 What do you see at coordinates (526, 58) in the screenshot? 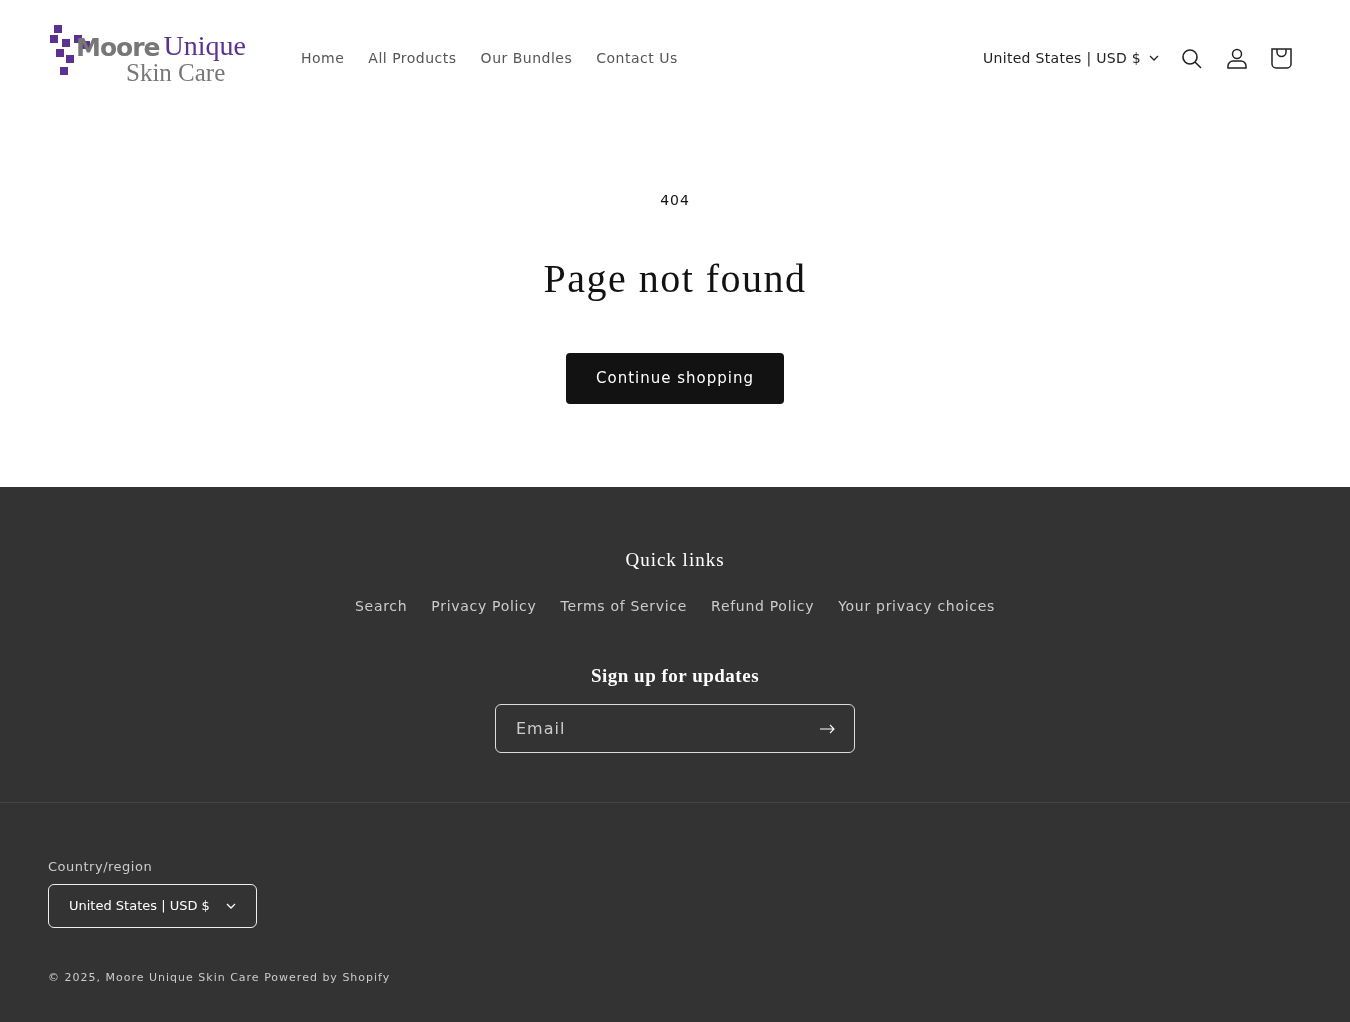
I see `nav-link: Our Bundles` at bounding box center [526, 58].